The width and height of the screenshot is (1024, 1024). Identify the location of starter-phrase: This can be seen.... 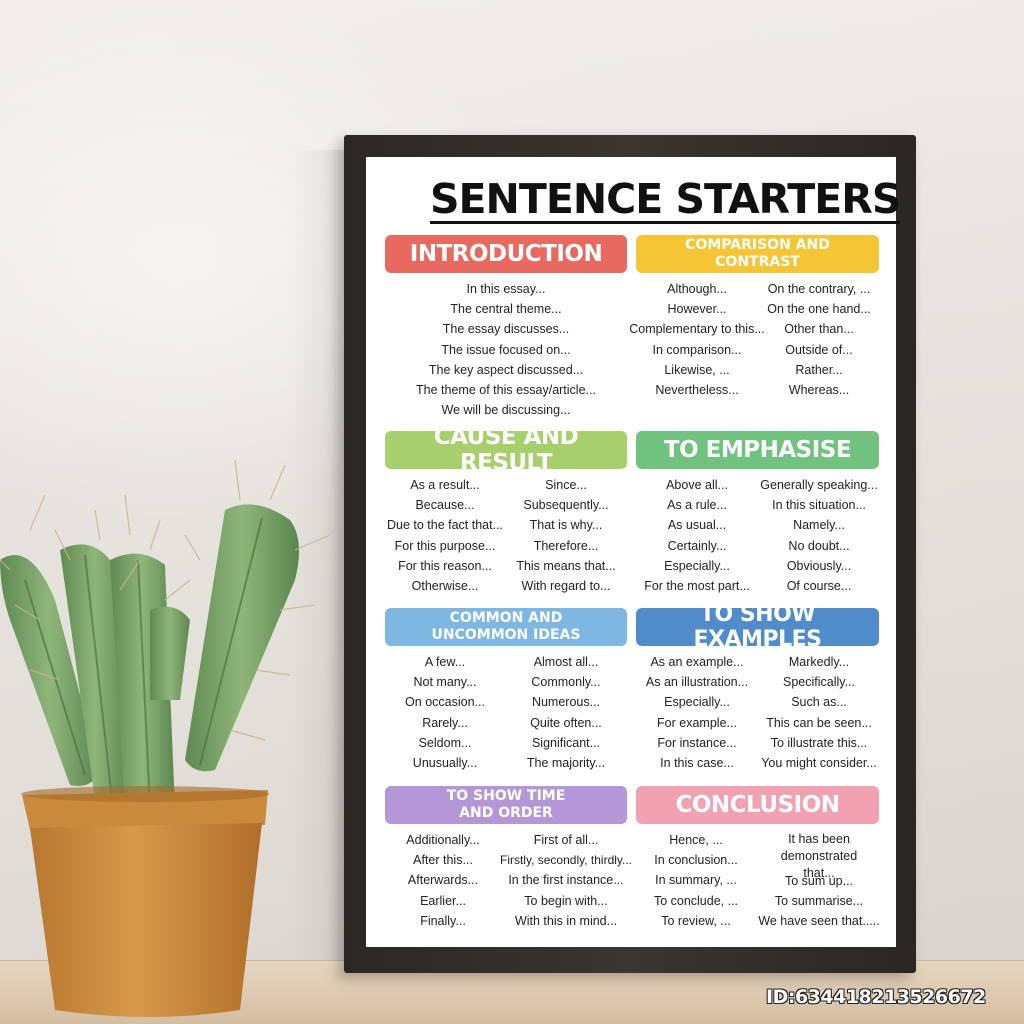
(819, 722).